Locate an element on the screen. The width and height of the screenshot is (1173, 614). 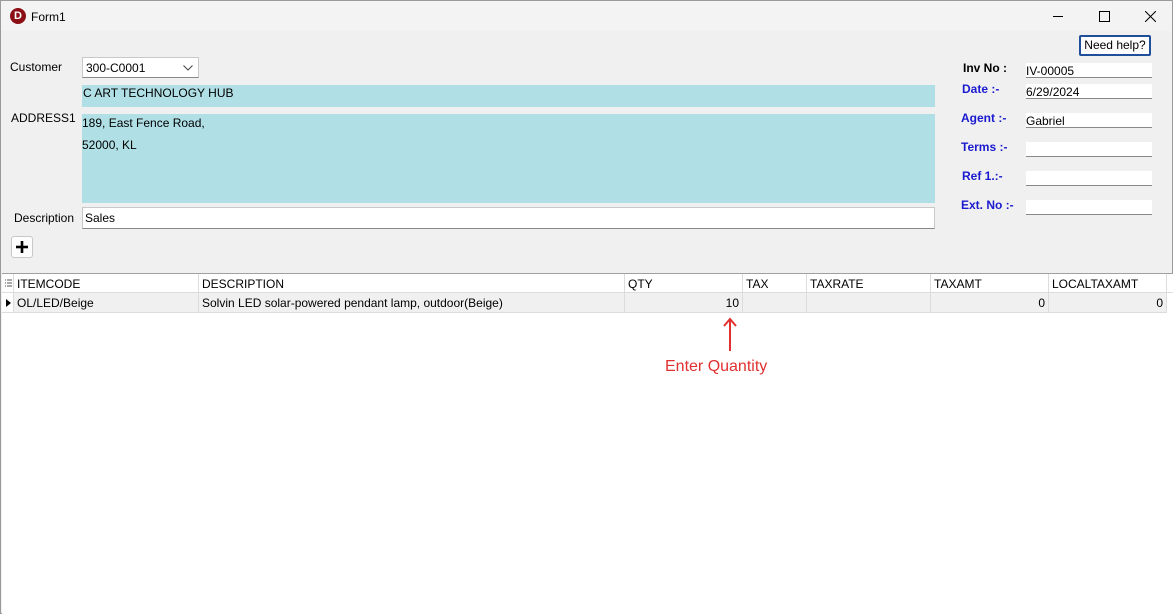
cell-localtaxamt: 0 is located at coordinates (1108, 303).